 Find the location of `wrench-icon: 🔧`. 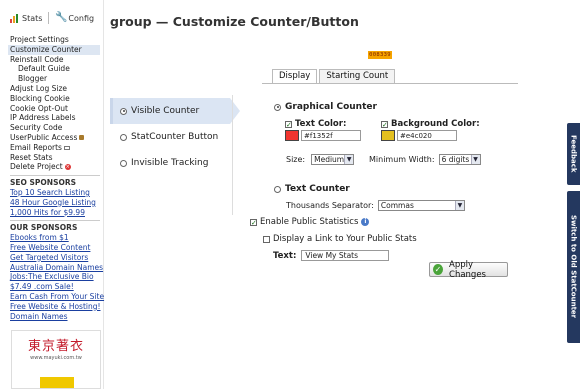

wrench-icon: 🔧 is located at coordinates (61, 17).